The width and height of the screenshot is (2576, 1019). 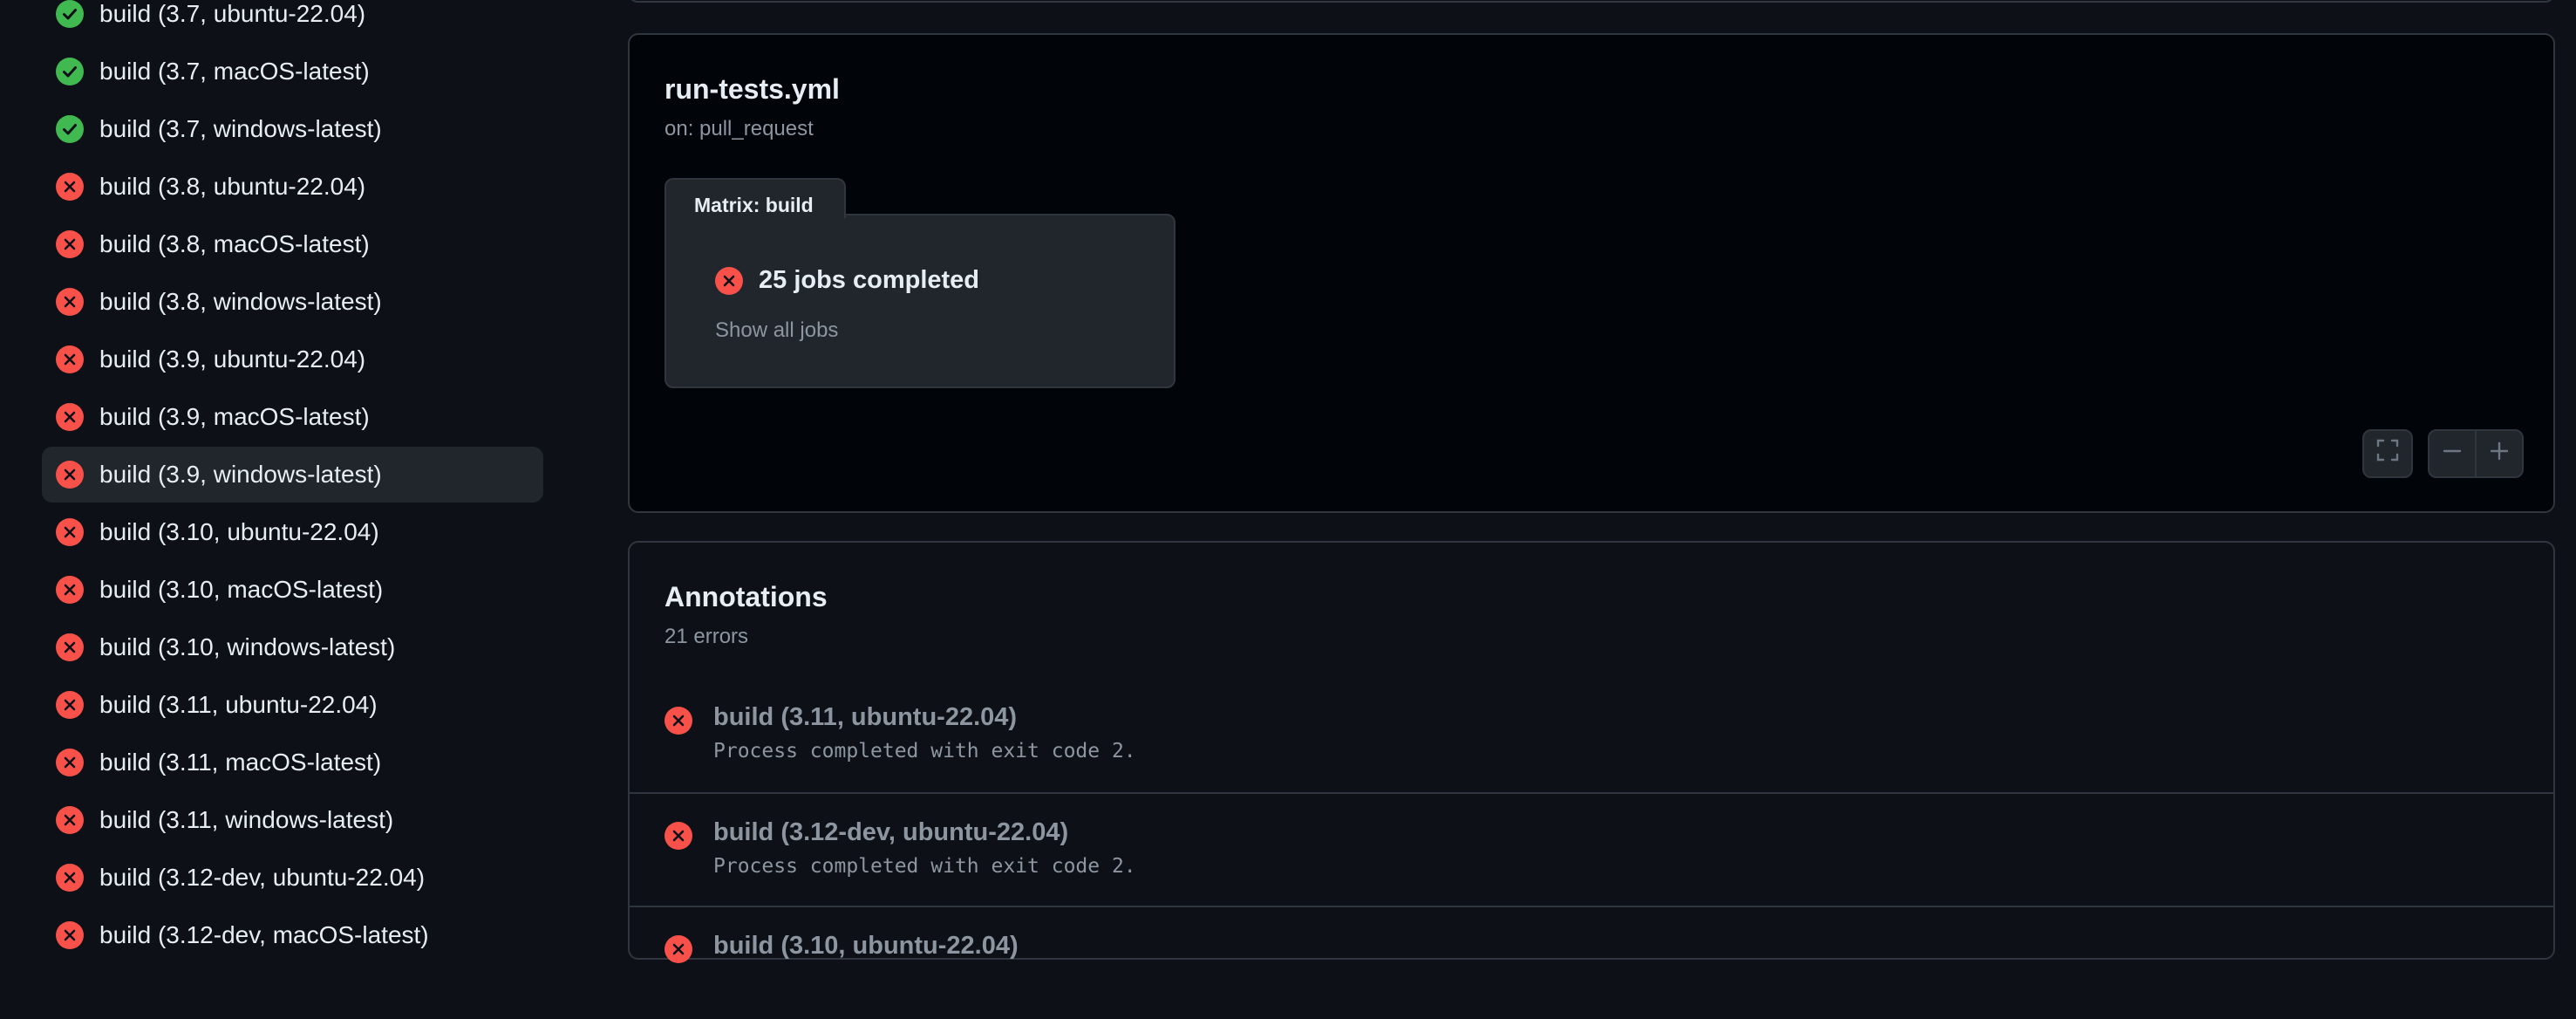 I want to click on job-item: build (3.9, macOS-latest), so click(x=292, y=417).